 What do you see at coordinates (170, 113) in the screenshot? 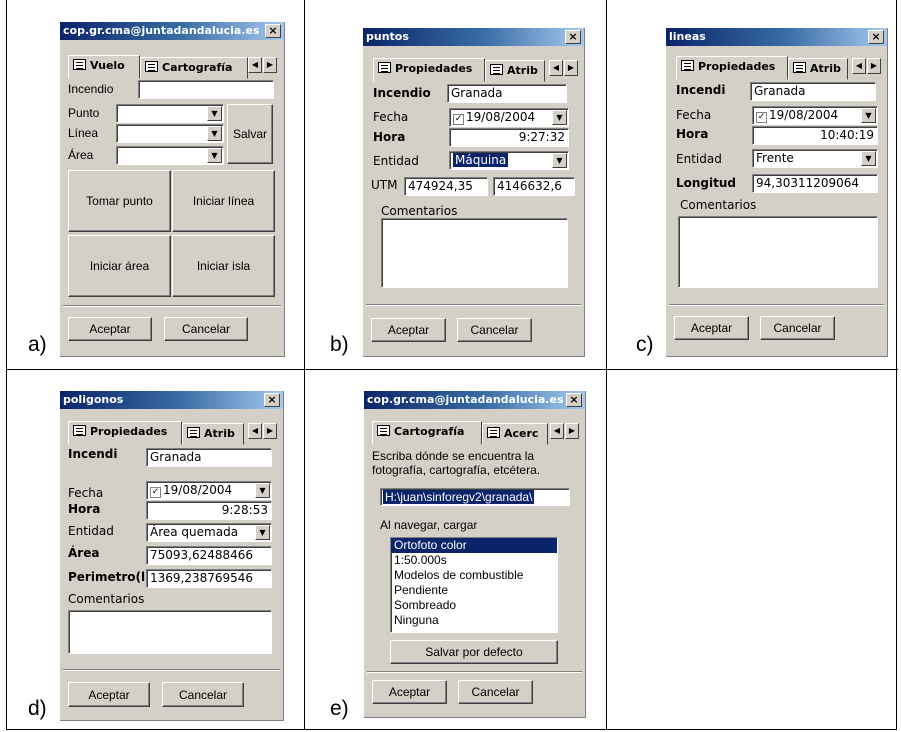
I see `punto-select: ▼` at bounding box center [170, 113].